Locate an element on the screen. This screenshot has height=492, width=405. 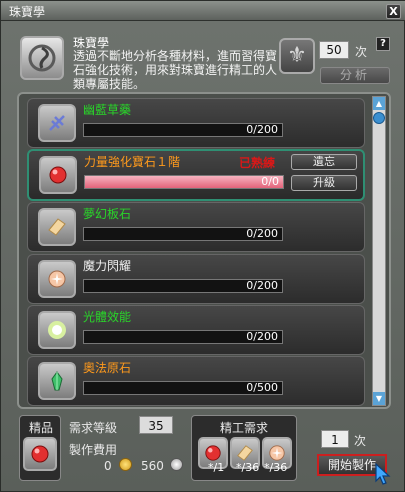
material-quantity: */1 is located at coordinates (216, 467).